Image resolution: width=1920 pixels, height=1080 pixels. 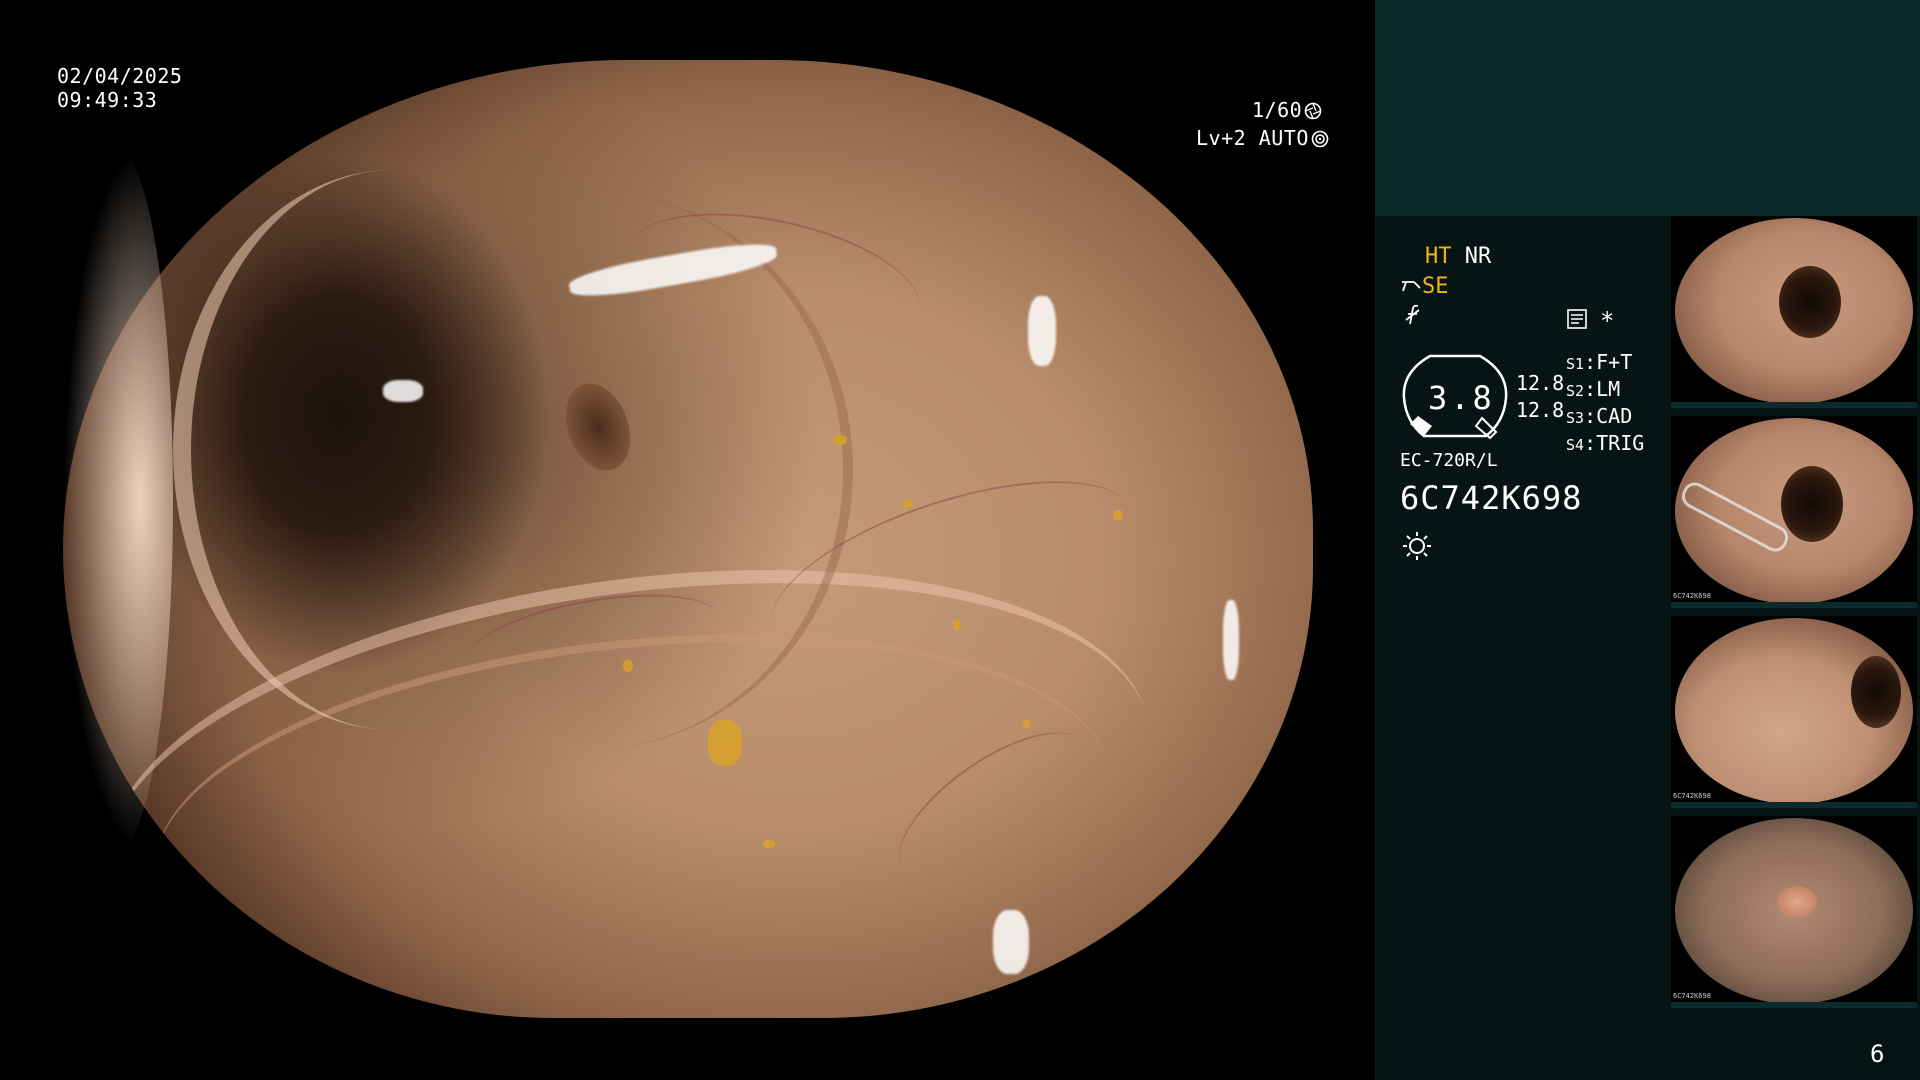 What do you see at coordinates (1577, 319) in the screenshot?
I see `memo-icon` at bounding box center [1577, 319].